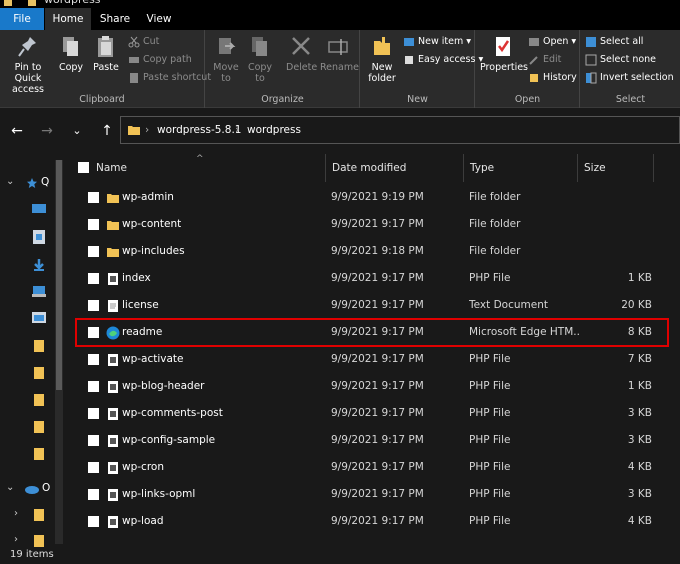  Describe the element at coordinates (71, 53) in the screenshot. I see `copy-button: Copy` at that location.